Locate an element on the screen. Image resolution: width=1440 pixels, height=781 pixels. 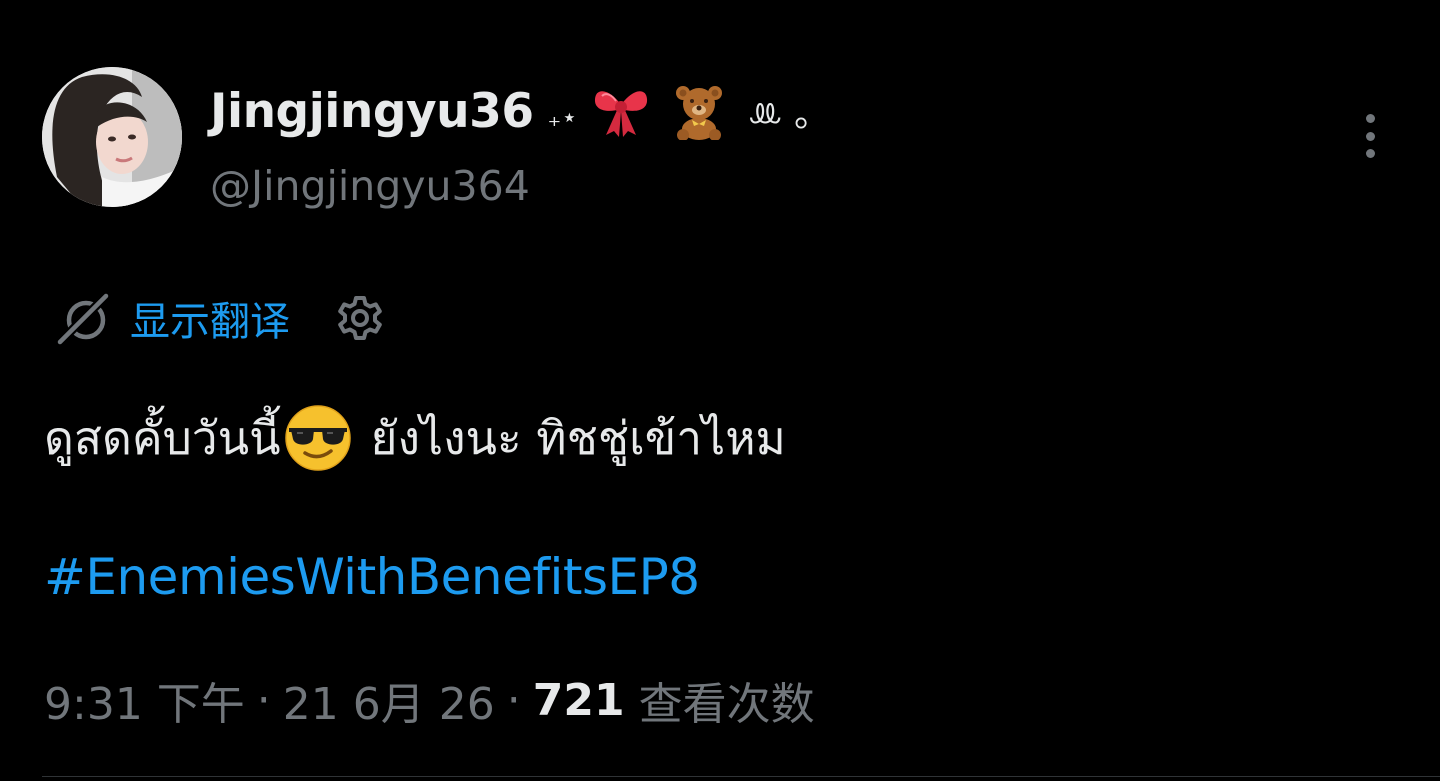
tweet-text-part: ดูสดคั้บวันนี้ is located at coordinates (162, 437).